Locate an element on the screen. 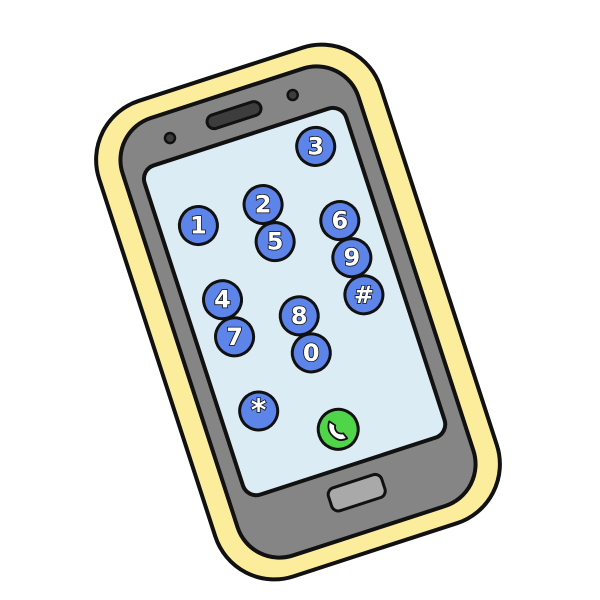  key-label: # is located at coordinates (364, 295).